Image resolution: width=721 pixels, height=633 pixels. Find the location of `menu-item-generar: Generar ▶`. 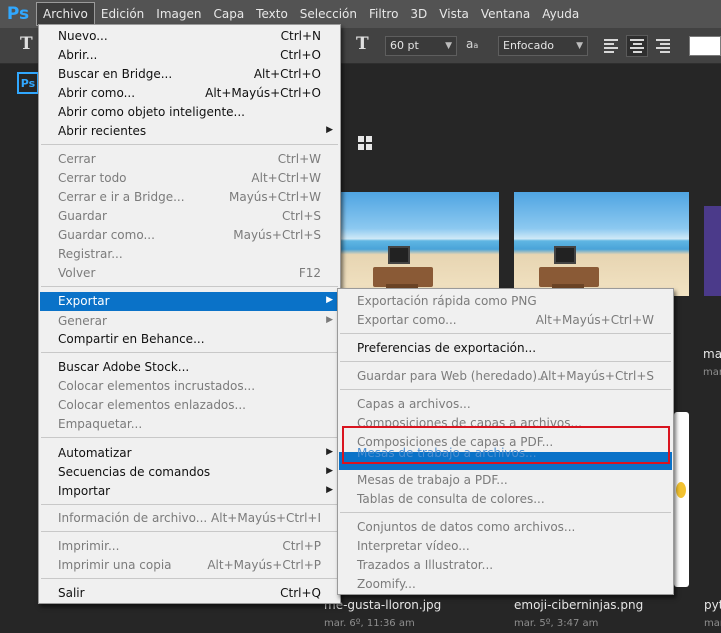

menu-item-generar: Generar ▶ is located at coordinates (189, 321).